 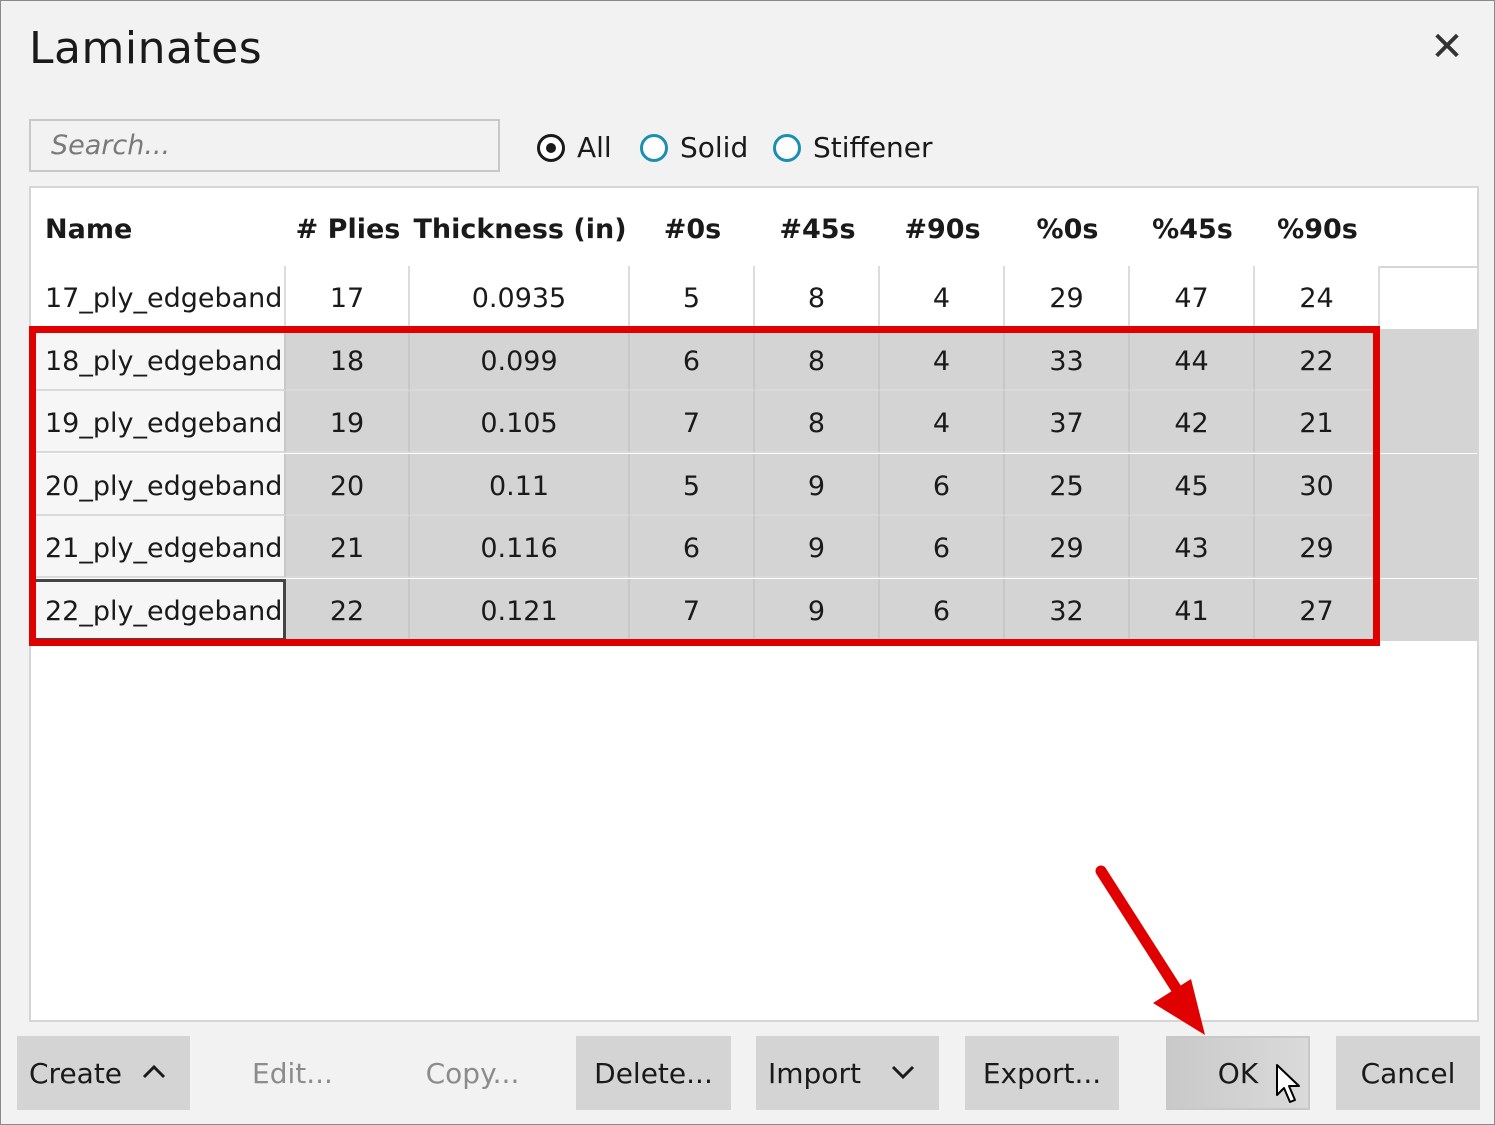 What do you see at coordinates (520, 359) in the screenshot?
I see `cell-thickness: 0.099` at bounding box center [520, 359].